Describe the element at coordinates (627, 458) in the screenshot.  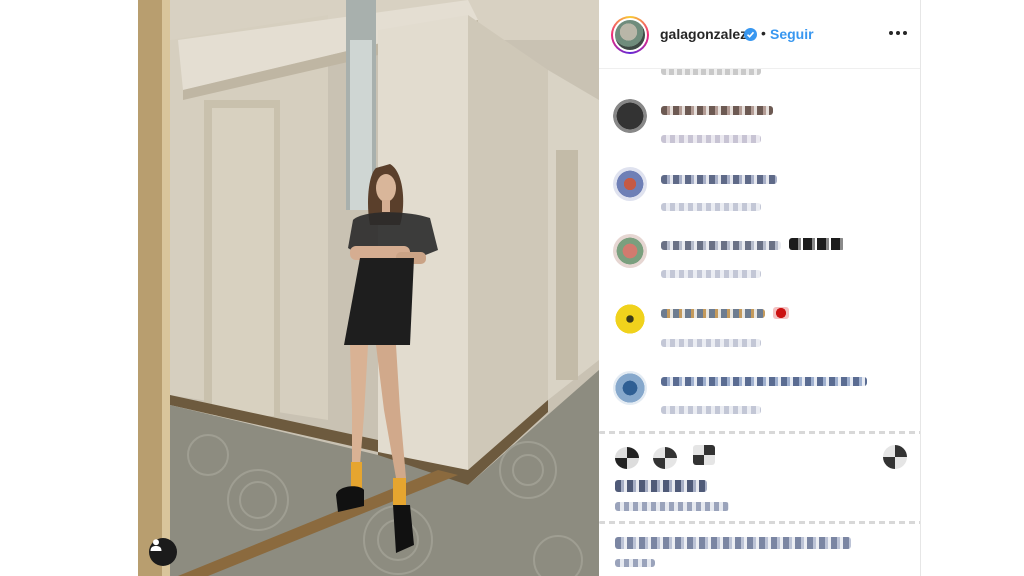
I see `like-icon` at that location.